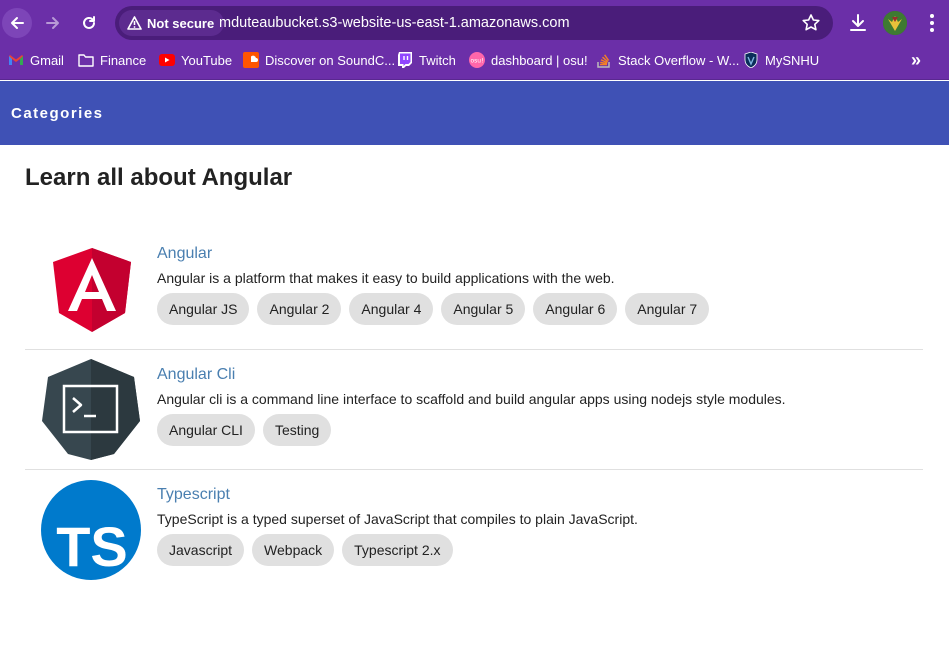  Describe the element at coordinates (297, 430) in the screenshot. I see `chip: Testing` at that location.